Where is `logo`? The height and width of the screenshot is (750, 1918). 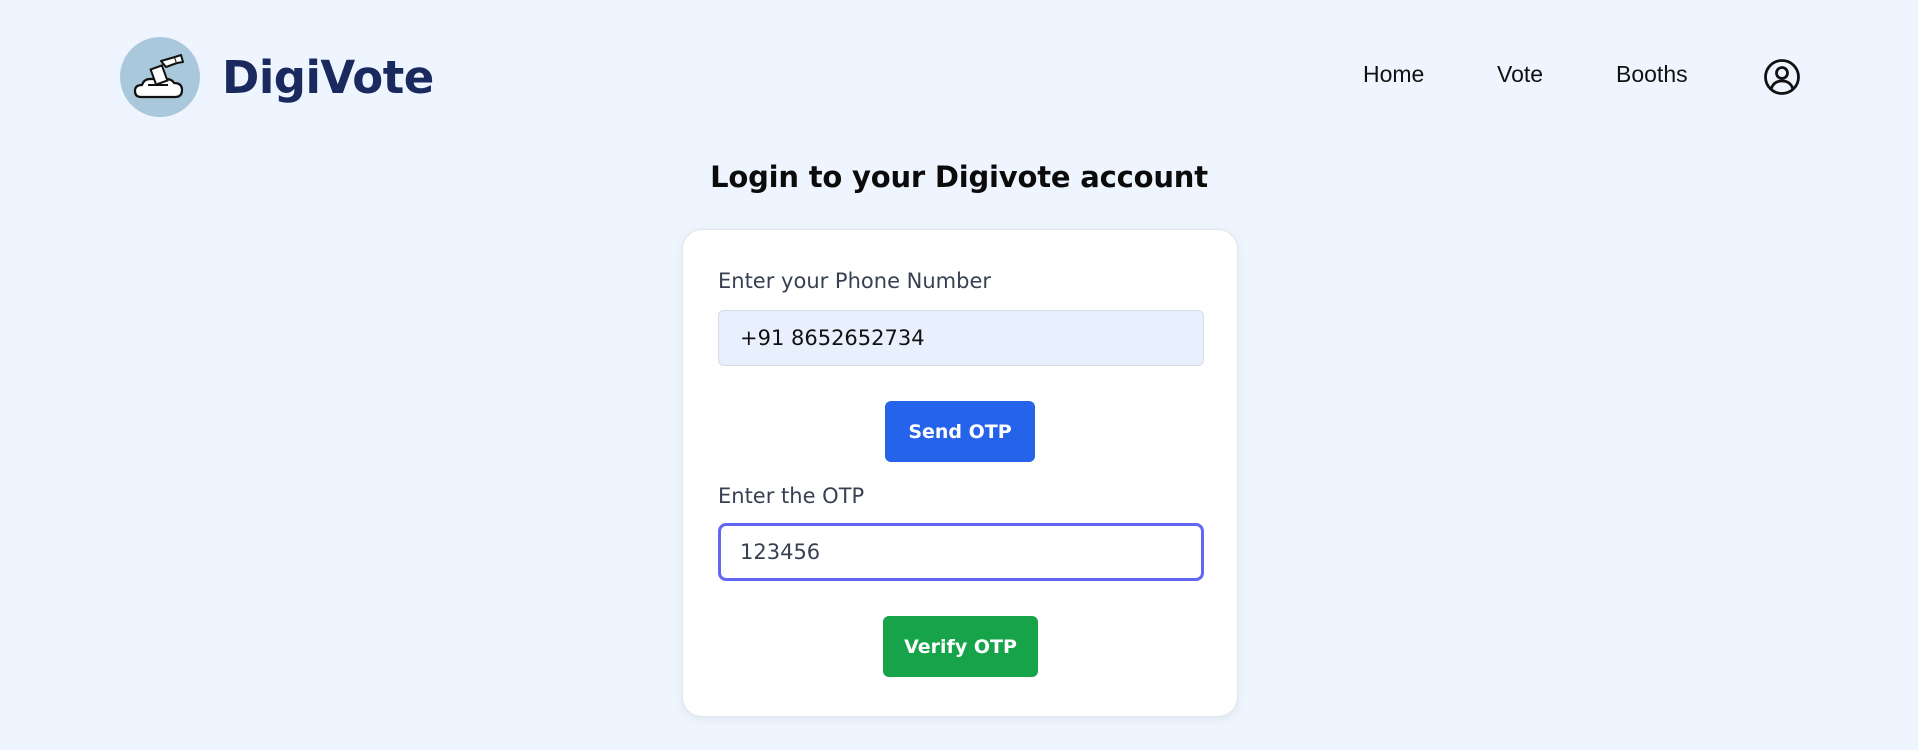 logo is located at coordinates (160, 77).